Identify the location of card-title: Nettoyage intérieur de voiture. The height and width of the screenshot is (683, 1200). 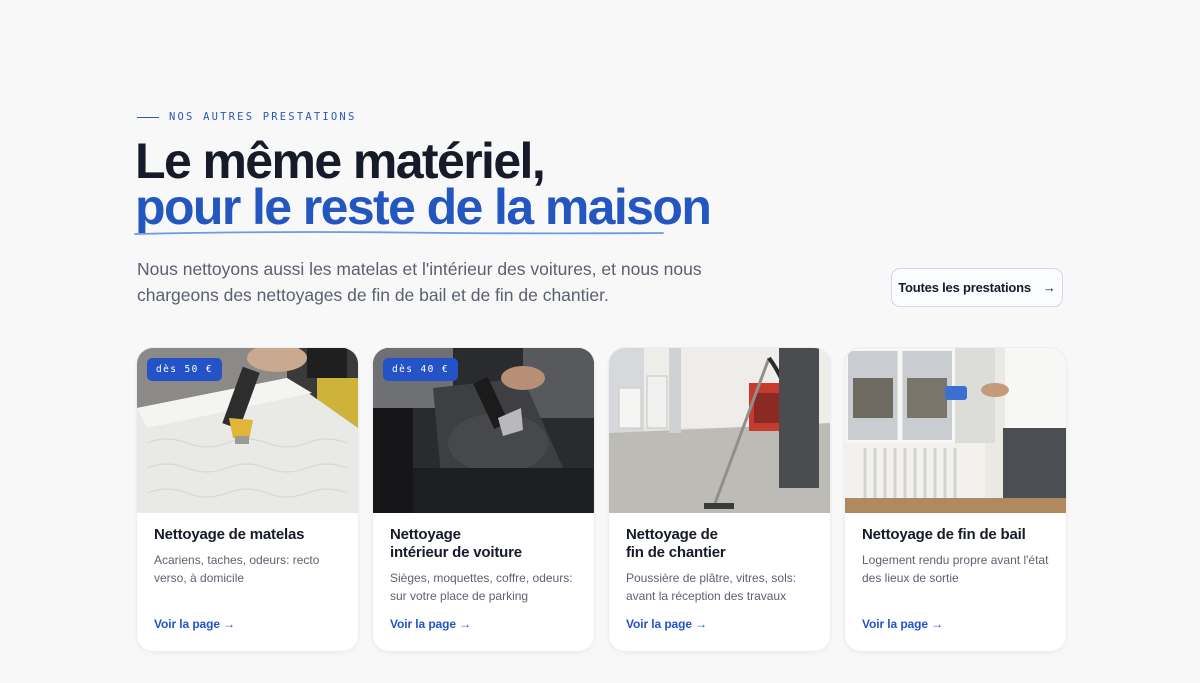
(456, 543).